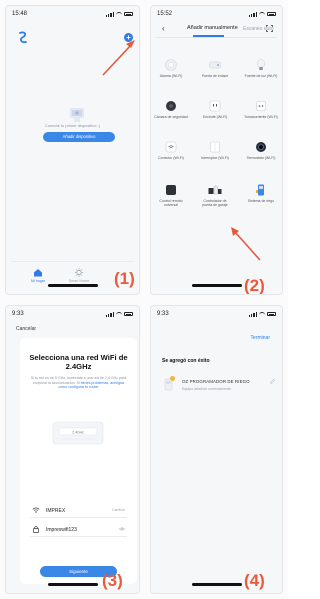 The width and height of the screenshot is (320, 599). What do you see at coordinates (38, 281) in the screenshot?
I see `tab-home-label: Mi hogar` at bounding box center [38, 281].